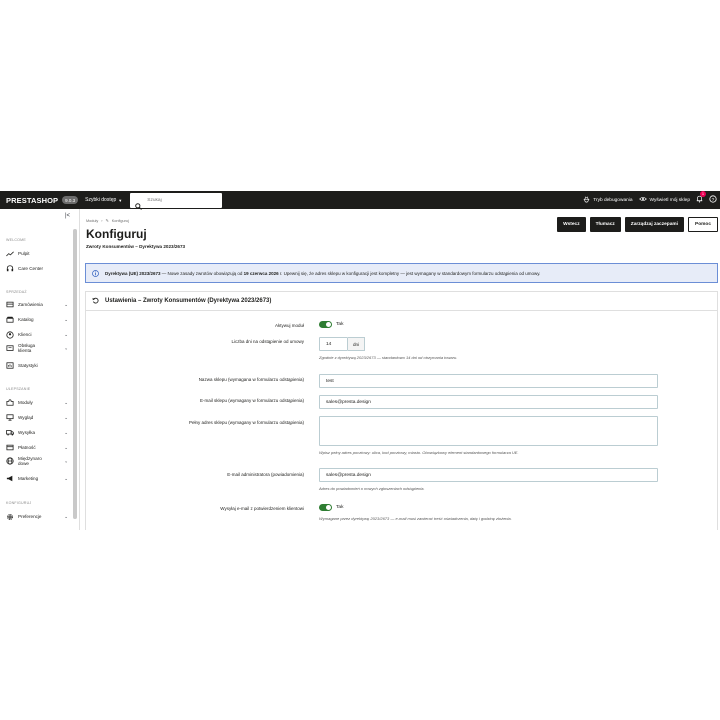 The image size is (720, 720). Describe the element at coordinates (27, 447) in the screenshot. I see `sidebar-item-label: Płatność` at that location.